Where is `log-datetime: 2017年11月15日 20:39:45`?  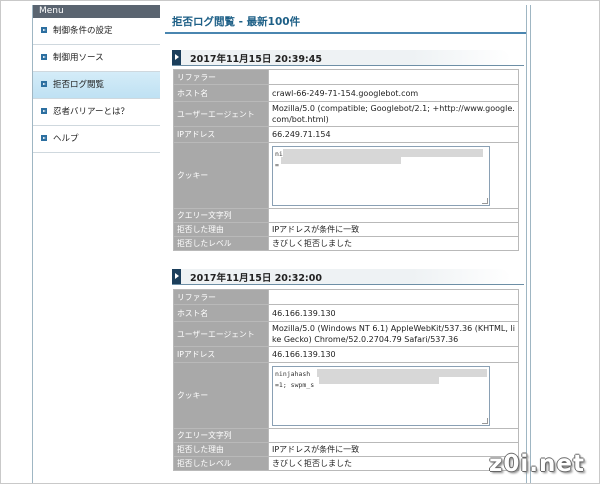
log-datetime: 2017年11月15日 20:39:45 is located at coordinates (256, 59).